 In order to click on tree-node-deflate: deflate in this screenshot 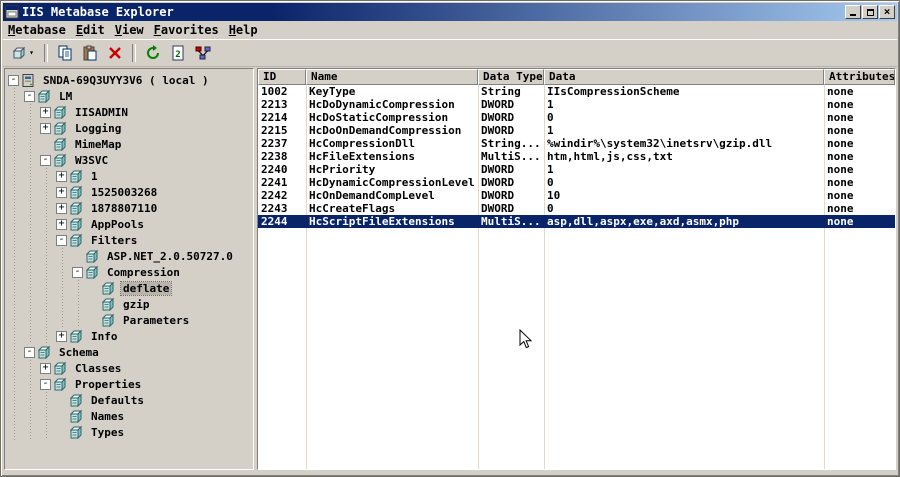, I will do `click(170, 288)`.